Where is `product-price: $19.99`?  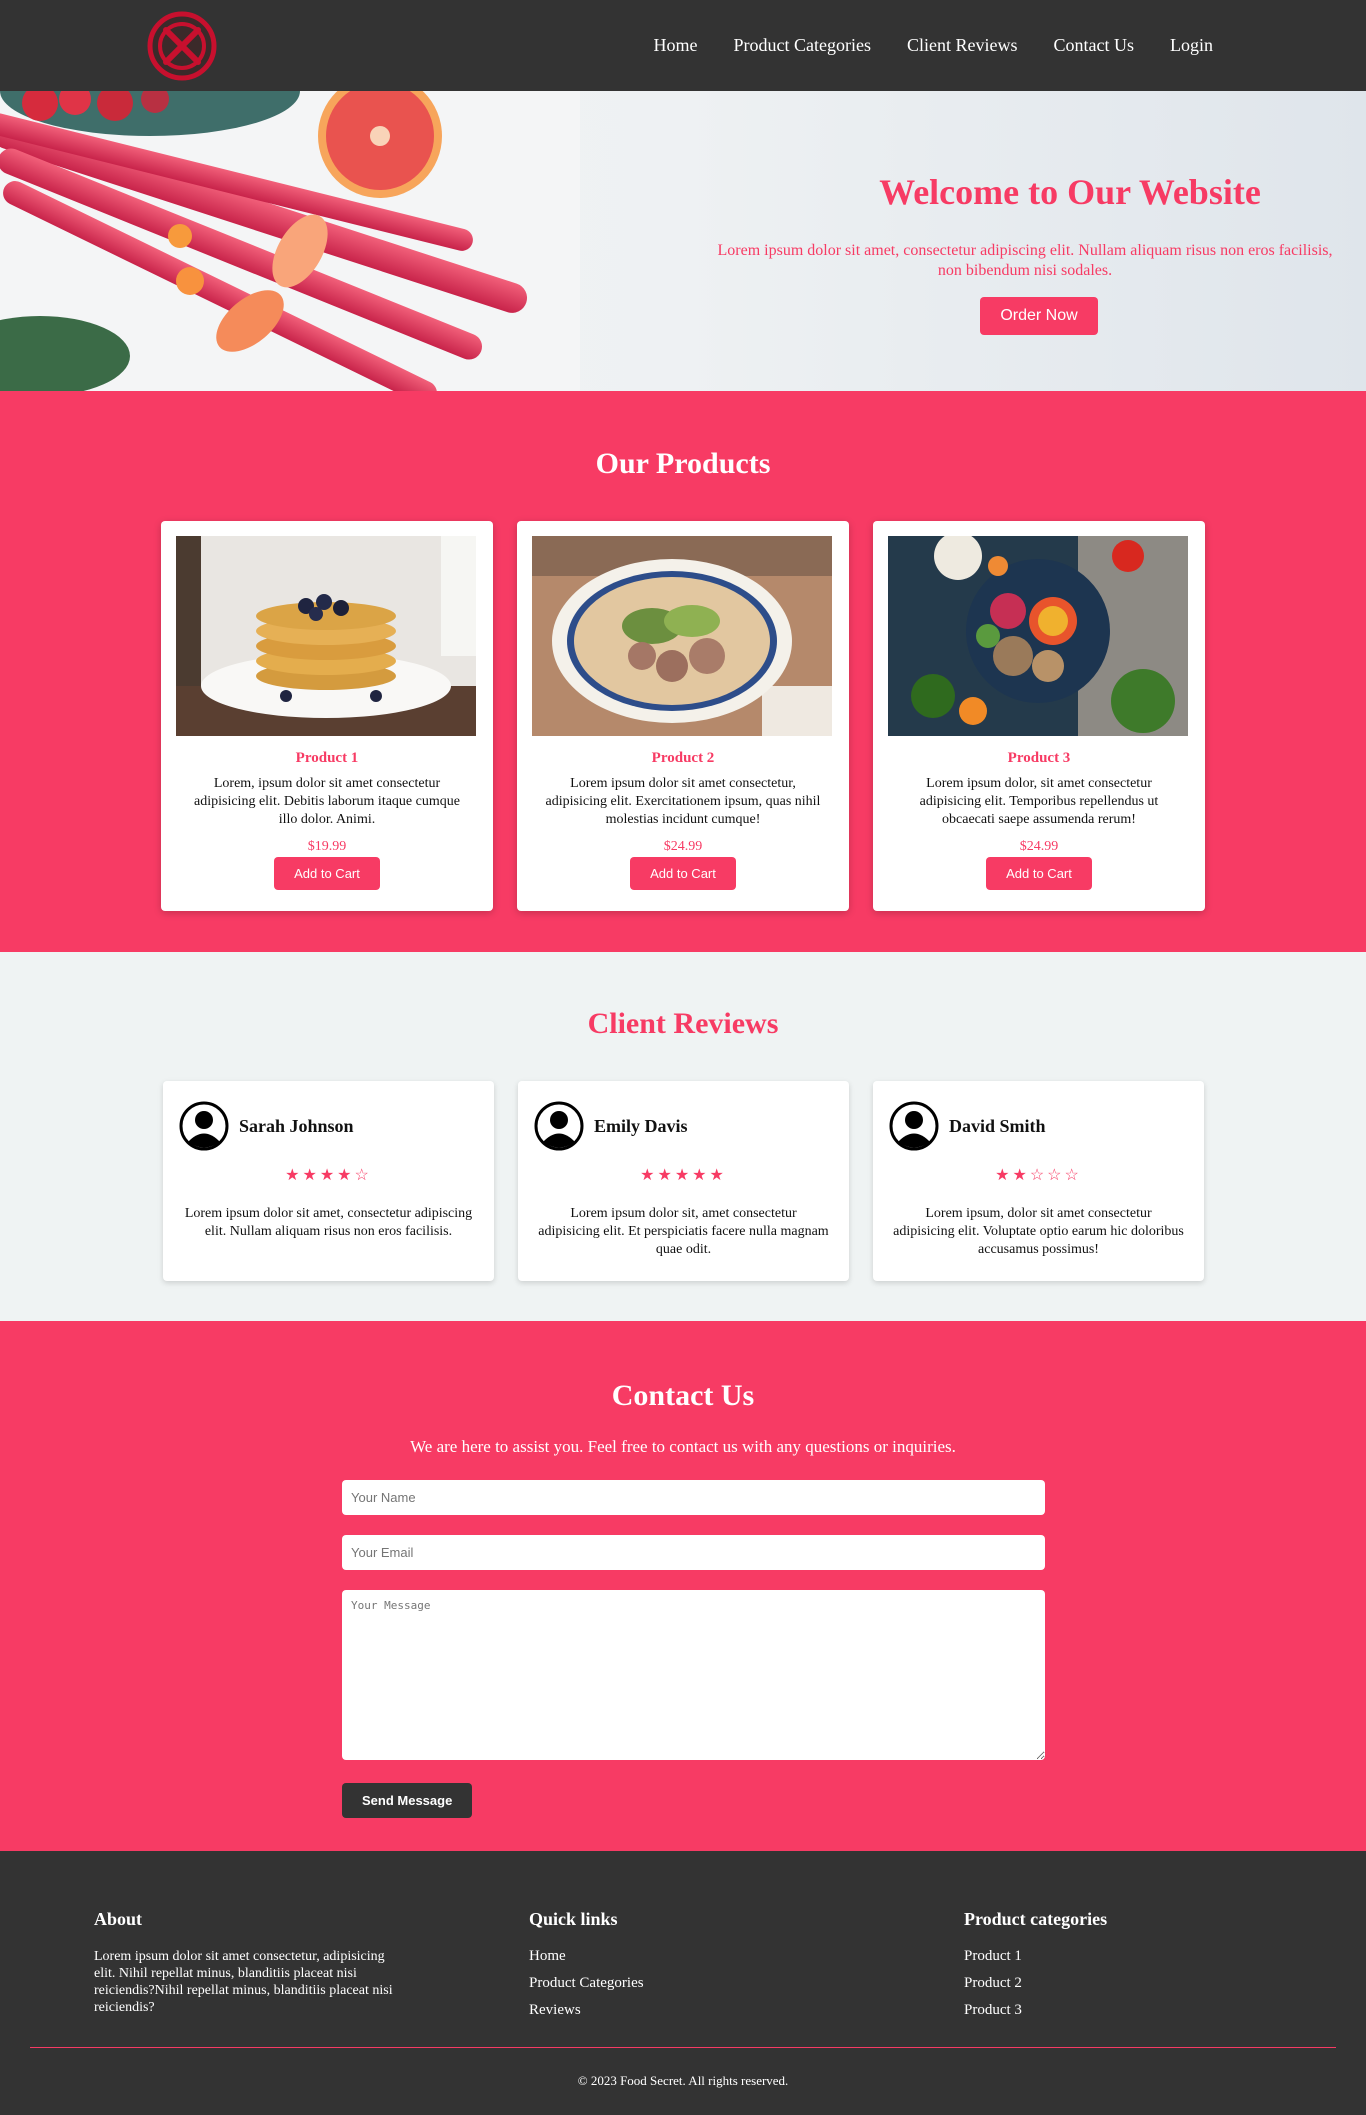
product-price: $19.99 is located at coordinates (327, 846).